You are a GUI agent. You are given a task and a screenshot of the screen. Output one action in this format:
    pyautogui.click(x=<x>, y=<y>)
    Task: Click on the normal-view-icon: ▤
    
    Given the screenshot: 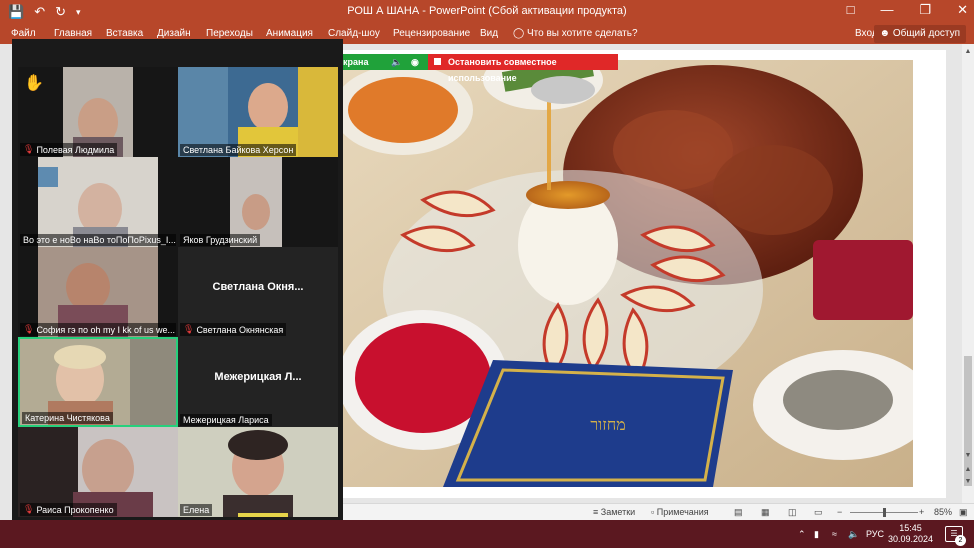 What is the action you would take?
    pyautogui.click(x=738, y=512)
    